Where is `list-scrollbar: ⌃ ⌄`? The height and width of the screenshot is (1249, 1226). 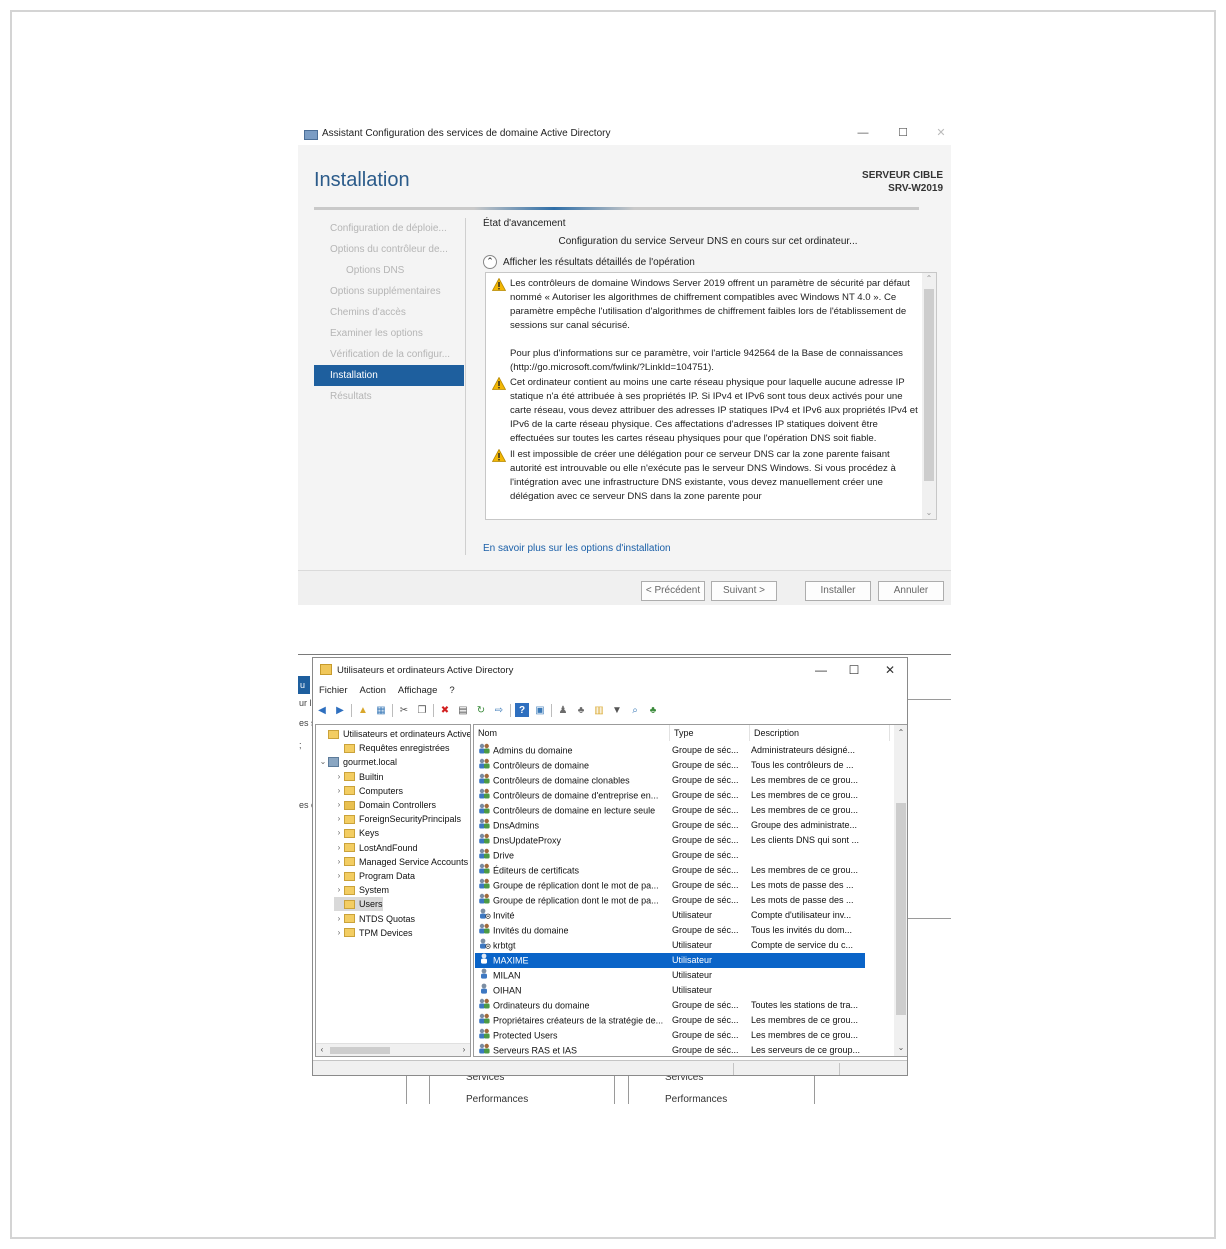 list-scrollbar: ⌃ ⌄ is located at coordinates (900, 890).